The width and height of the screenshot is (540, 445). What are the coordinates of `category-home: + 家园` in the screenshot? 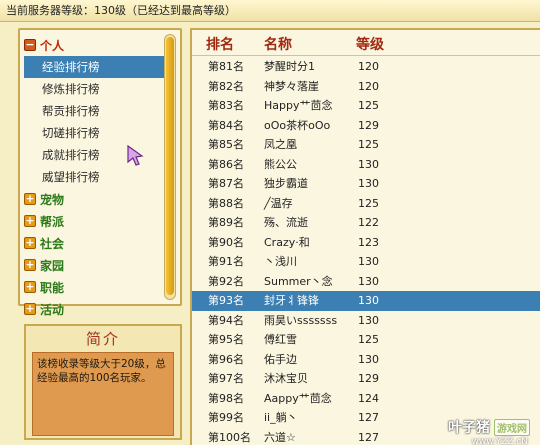 It's located at (94, 265).